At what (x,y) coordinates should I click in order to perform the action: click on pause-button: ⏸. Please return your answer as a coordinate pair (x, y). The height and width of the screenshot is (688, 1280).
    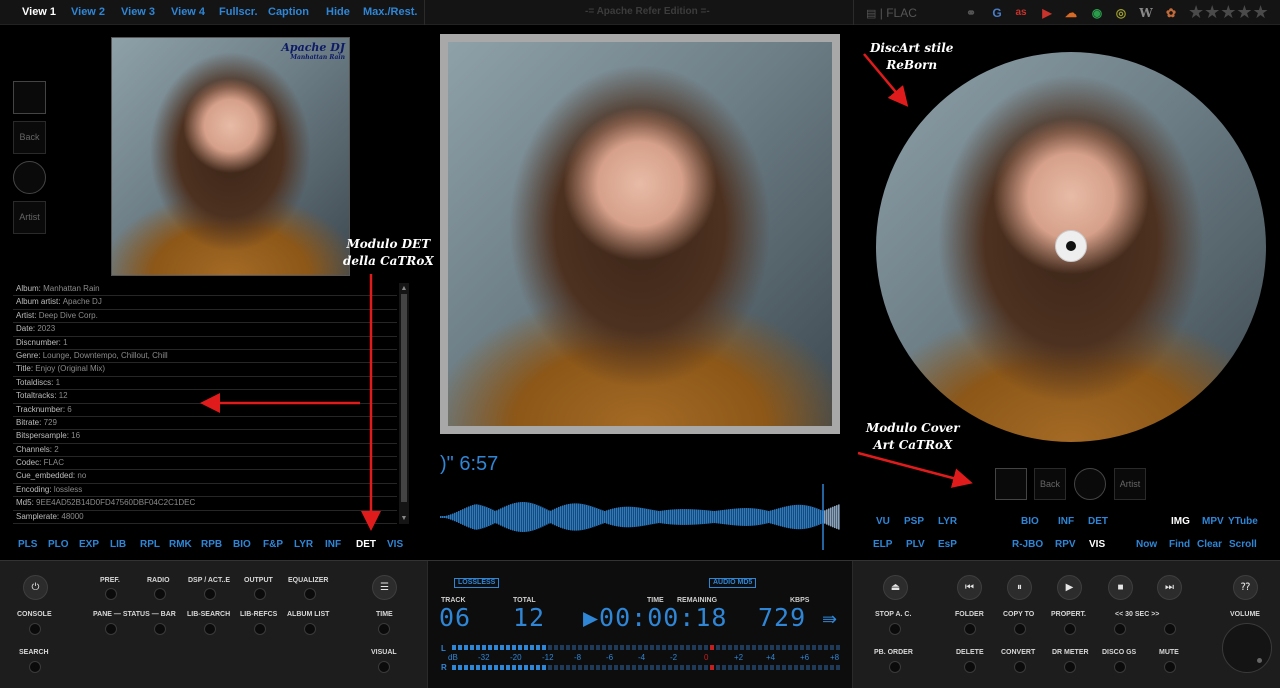
    Looking at the image, I should click on (1019, 587).